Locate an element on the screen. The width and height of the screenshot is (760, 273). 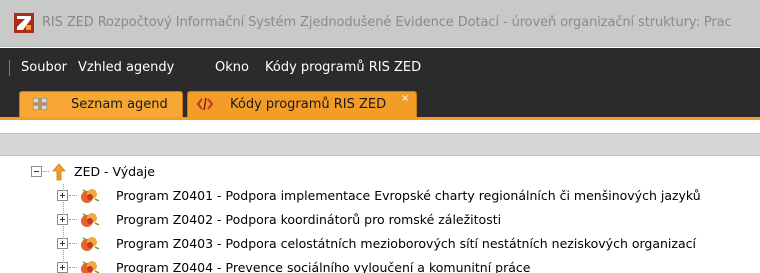
arrow-up-icon is located at coordinates (59, 172).